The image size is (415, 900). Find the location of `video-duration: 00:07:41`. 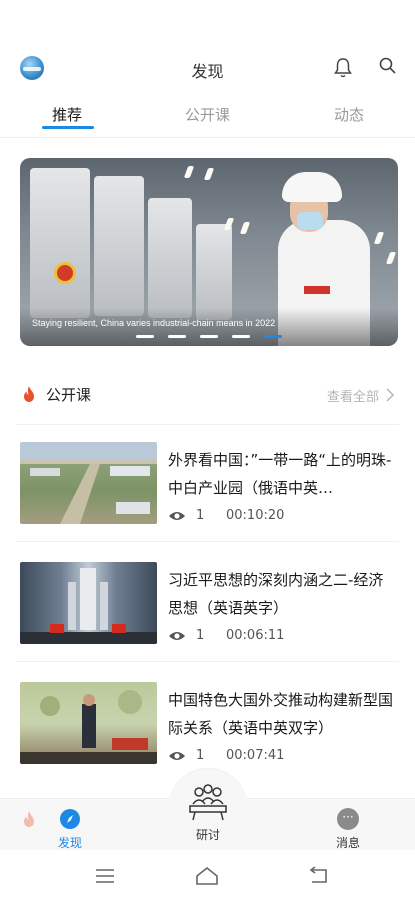

video-duration: 00:07:41 is located at coordinates (255, 755).